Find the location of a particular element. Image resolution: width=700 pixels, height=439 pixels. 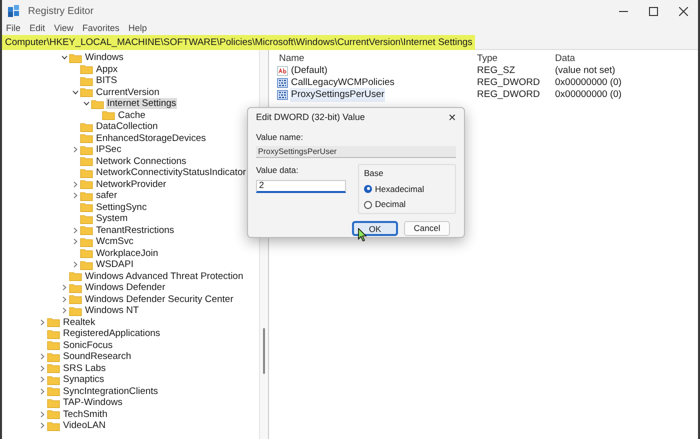

menu-item: Edit is located at coordinates (38, 29).